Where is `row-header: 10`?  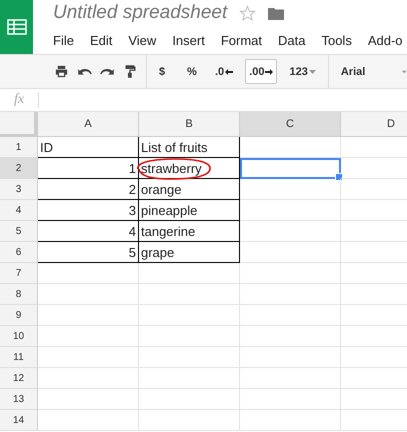
row-header: 10 is located at coordinates (19, 336).